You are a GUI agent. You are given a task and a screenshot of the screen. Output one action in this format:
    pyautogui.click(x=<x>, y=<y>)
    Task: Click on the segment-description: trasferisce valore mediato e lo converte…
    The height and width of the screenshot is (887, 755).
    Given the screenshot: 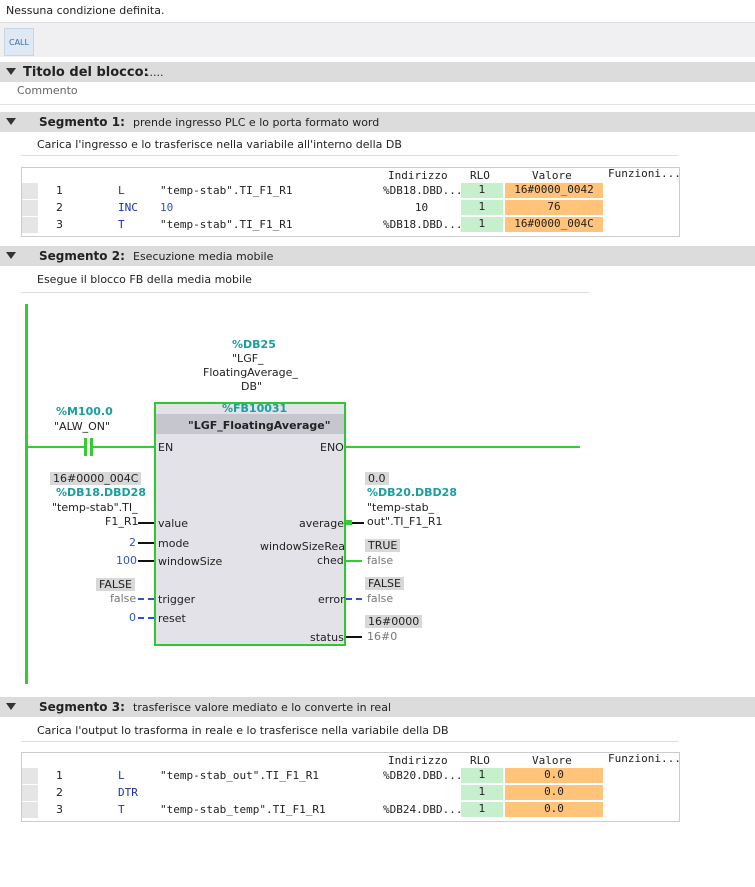 What is the action you would take?
    pyautogui.click(x=262, y=707)
    